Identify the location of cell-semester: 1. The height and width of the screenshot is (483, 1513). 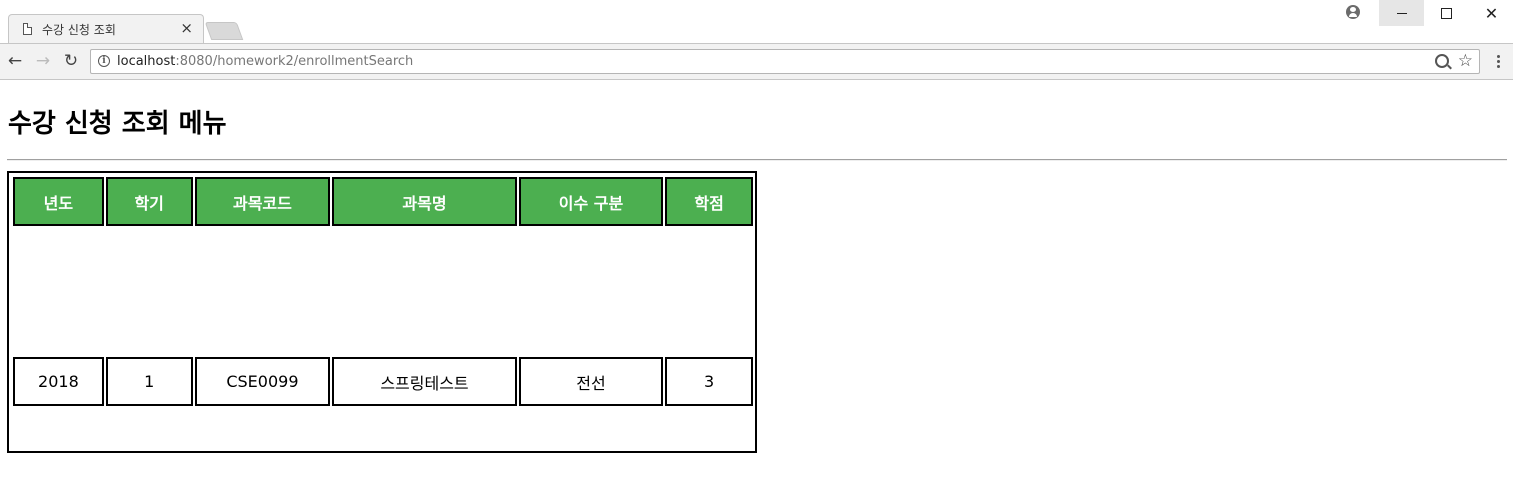
(149, 381).